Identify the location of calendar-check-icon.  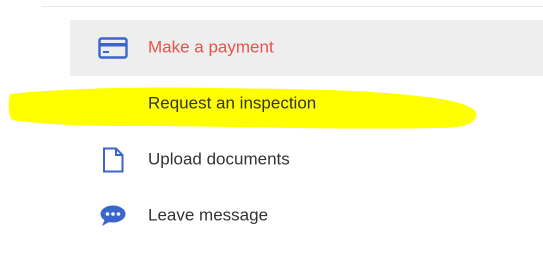
(113, 104).